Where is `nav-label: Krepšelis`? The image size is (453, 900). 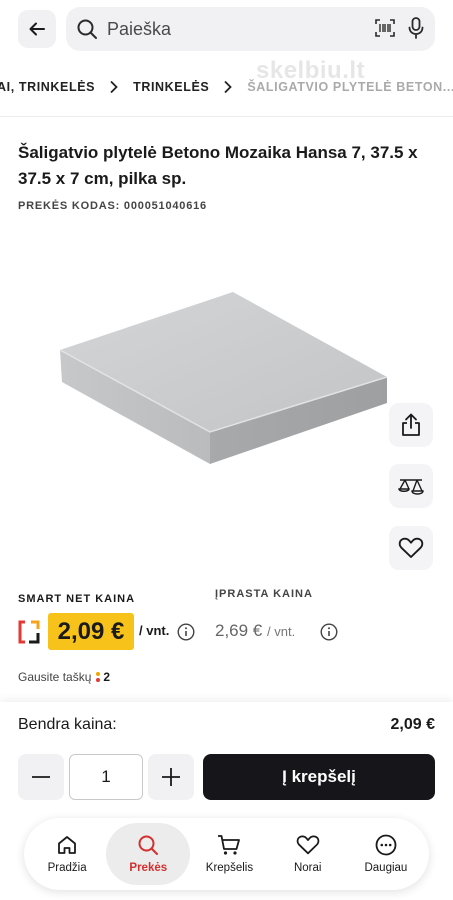
nav-label: Krepšelis is located at coordinates (229, 868).